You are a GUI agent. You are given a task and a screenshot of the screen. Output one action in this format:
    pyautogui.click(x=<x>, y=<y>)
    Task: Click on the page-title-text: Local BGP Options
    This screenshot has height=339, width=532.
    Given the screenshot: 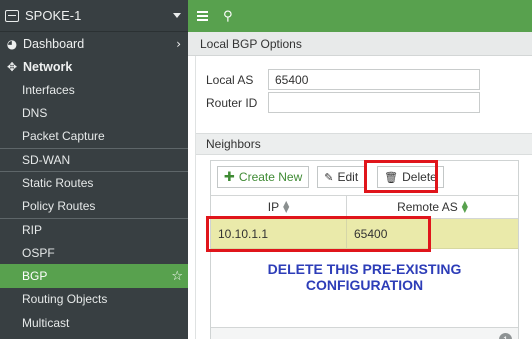 What is the action you would take?
    pyautogui.click(x=251, y=43)
    